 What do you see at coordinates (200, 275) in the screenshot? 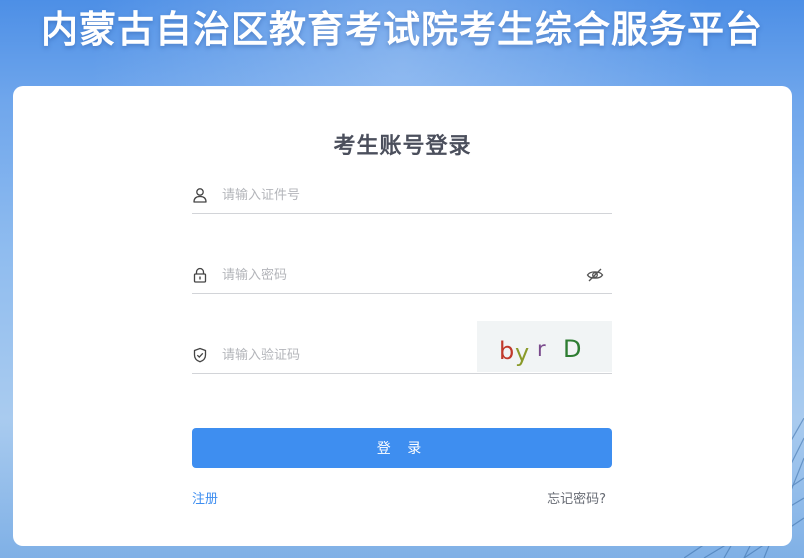
I see `lock-icon` at bounding box center [200, 275].